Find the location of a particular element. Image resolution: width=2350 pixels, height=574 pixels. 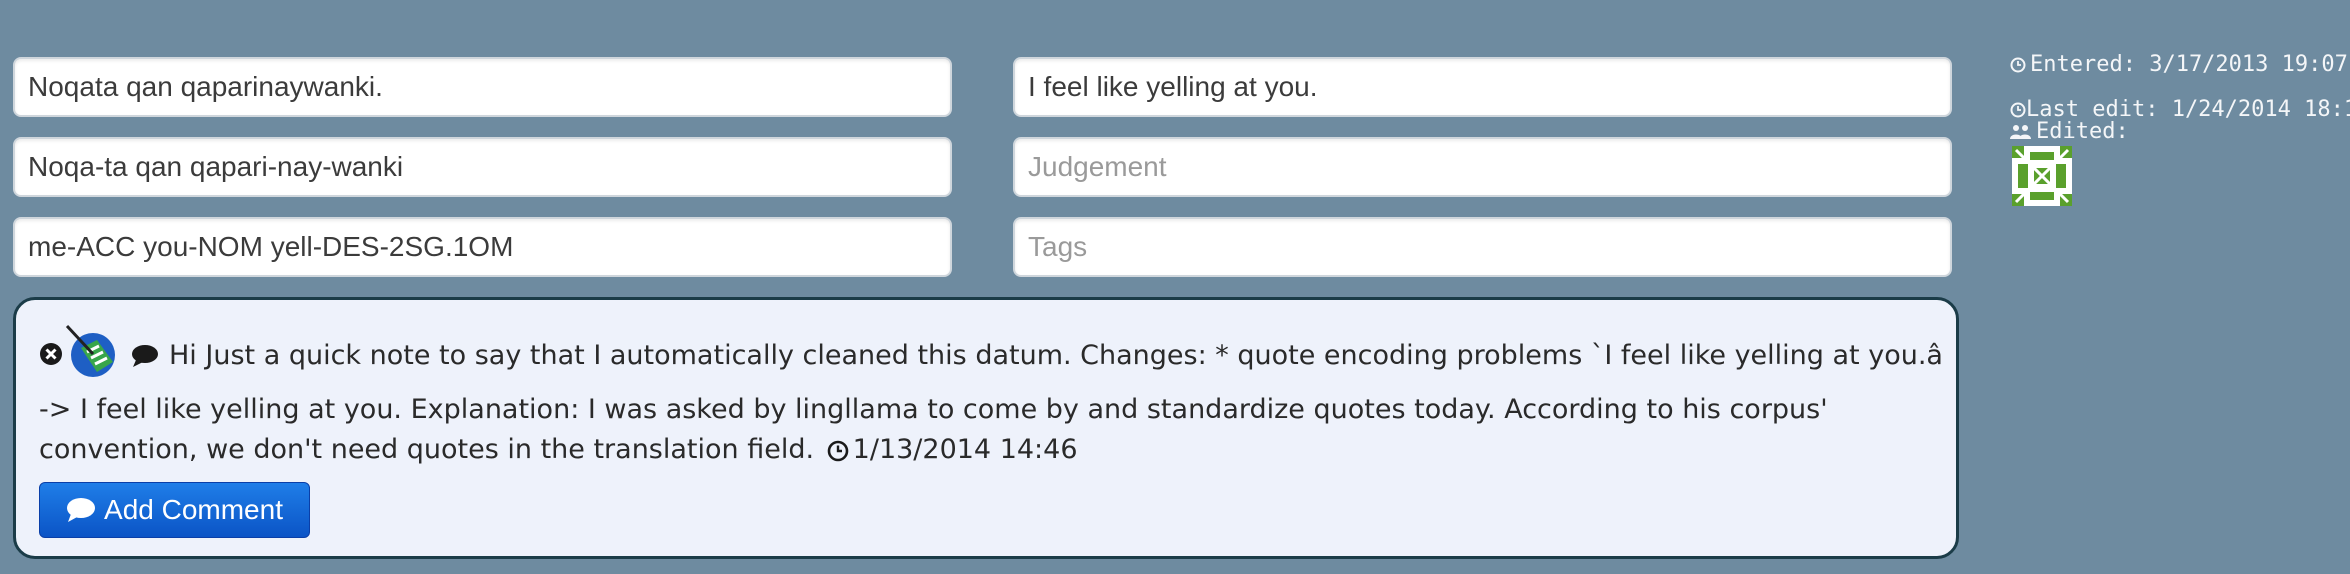

gloss-field is located at coordinates (482, 247).